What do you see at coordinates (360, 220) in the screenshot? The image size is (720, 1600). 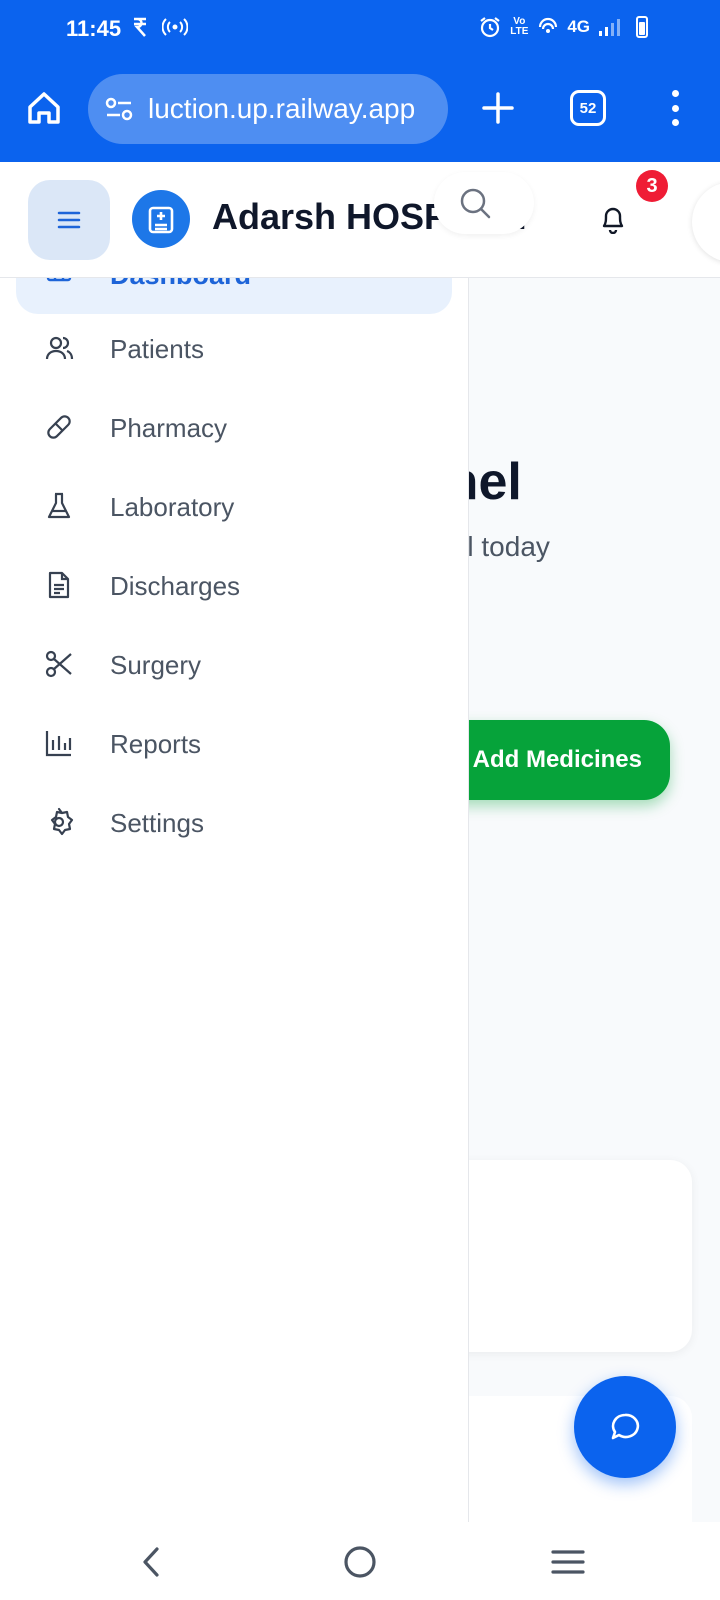 I see `app-header: Adarsh HOSPITAL 3` at bounding box center [360, 220].